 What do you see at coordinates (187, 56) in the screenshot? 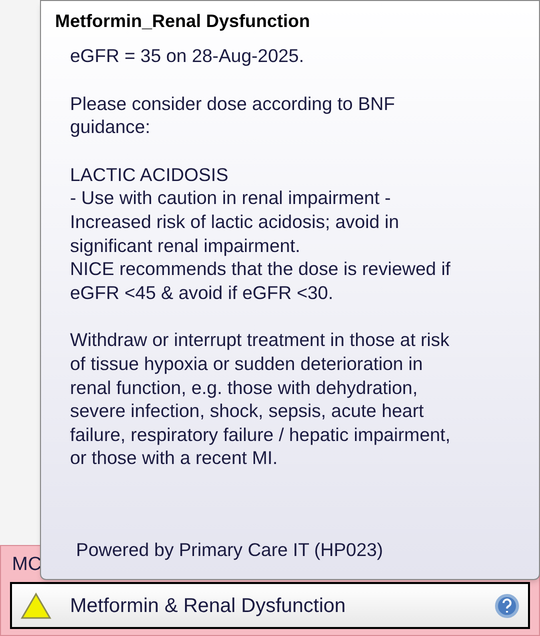
I see `tooltip-paragraph: eGFR = 35 on 28-Aug-2025.` at bounding box center [187, 56].